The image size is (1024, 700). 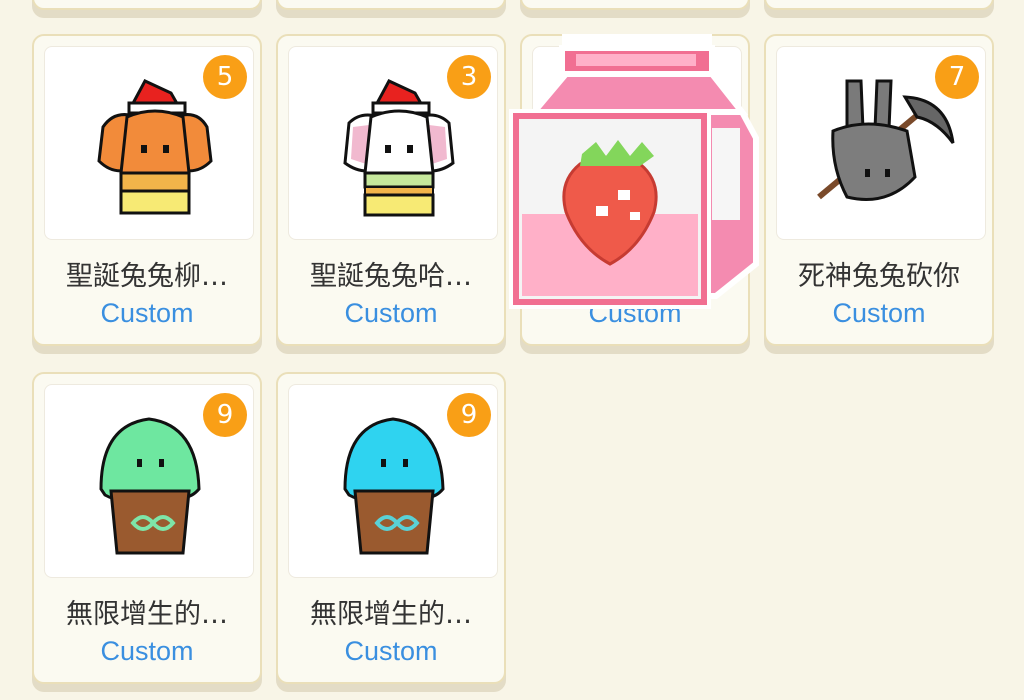 I want to click on sticker-thumbnail: 7, so click(x=881, y=143).